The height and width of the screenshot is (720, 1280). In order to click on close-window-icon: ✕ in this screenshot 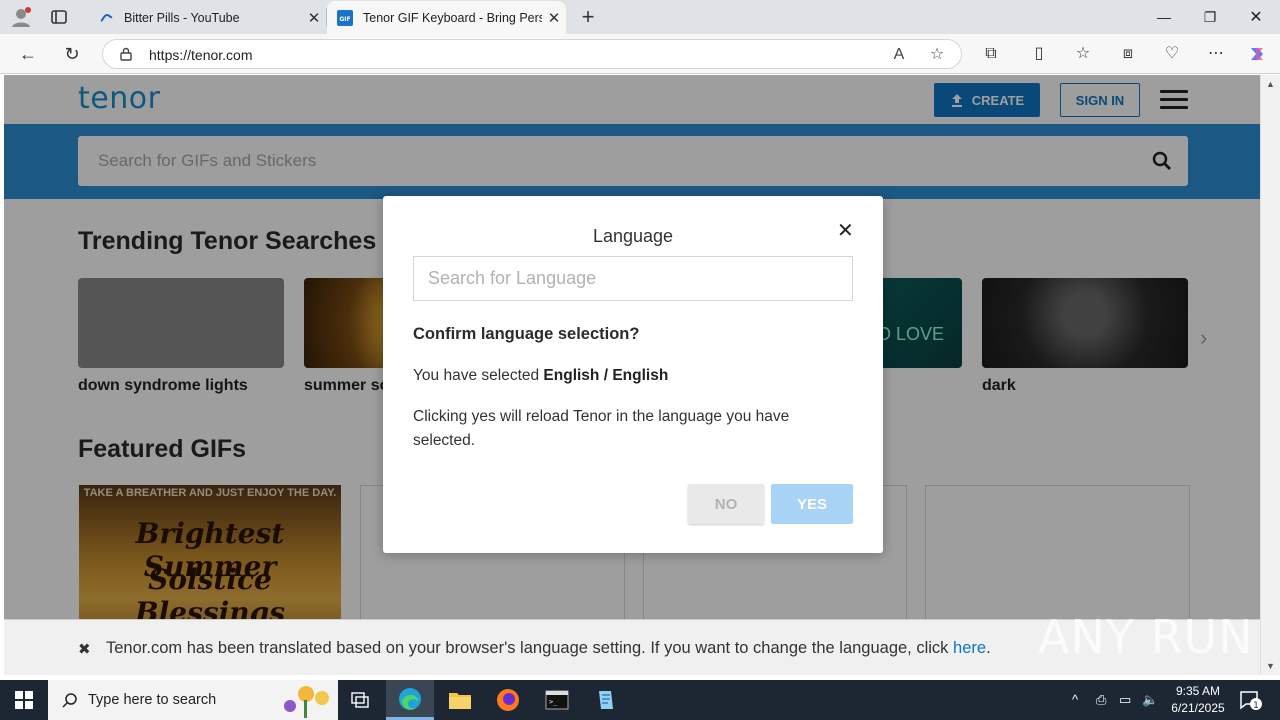, I will do `click(1256, 17)`.